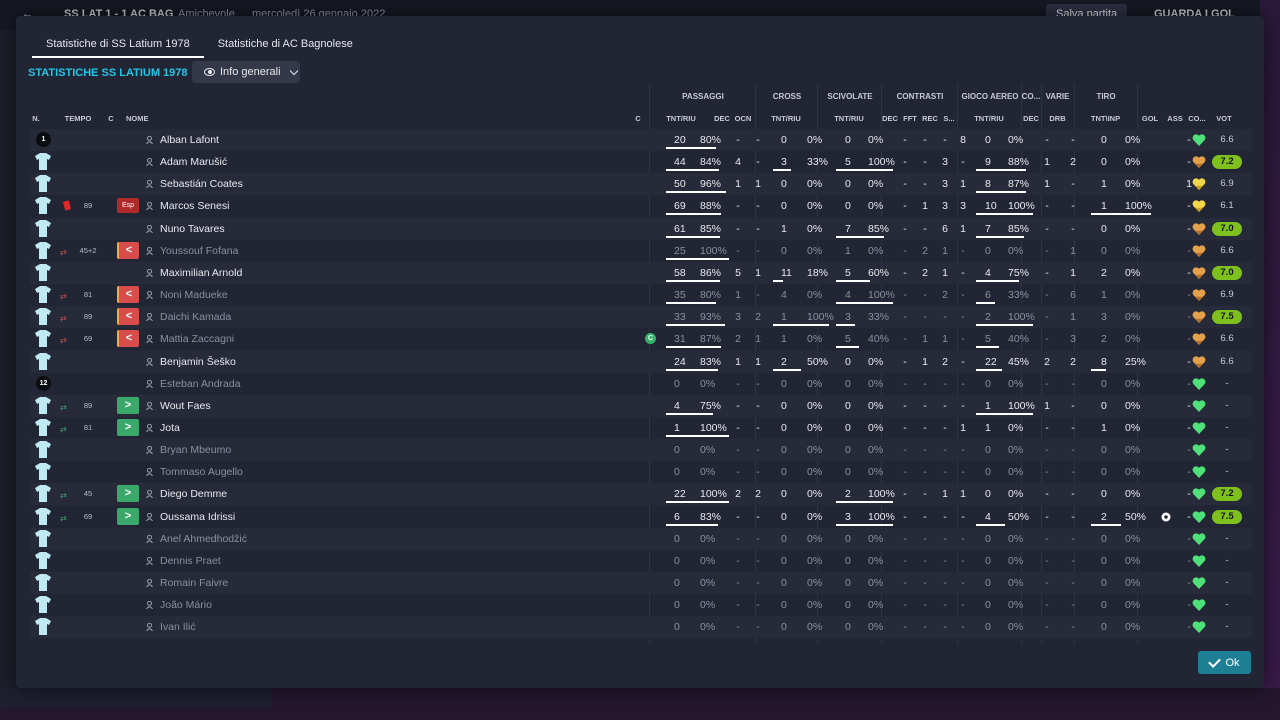  I want to click on table-row: Bryan Mbeumo 0 0% - -0 0% 0 0% - - - -0 0% - -0 0% - -, so click(641, 450).